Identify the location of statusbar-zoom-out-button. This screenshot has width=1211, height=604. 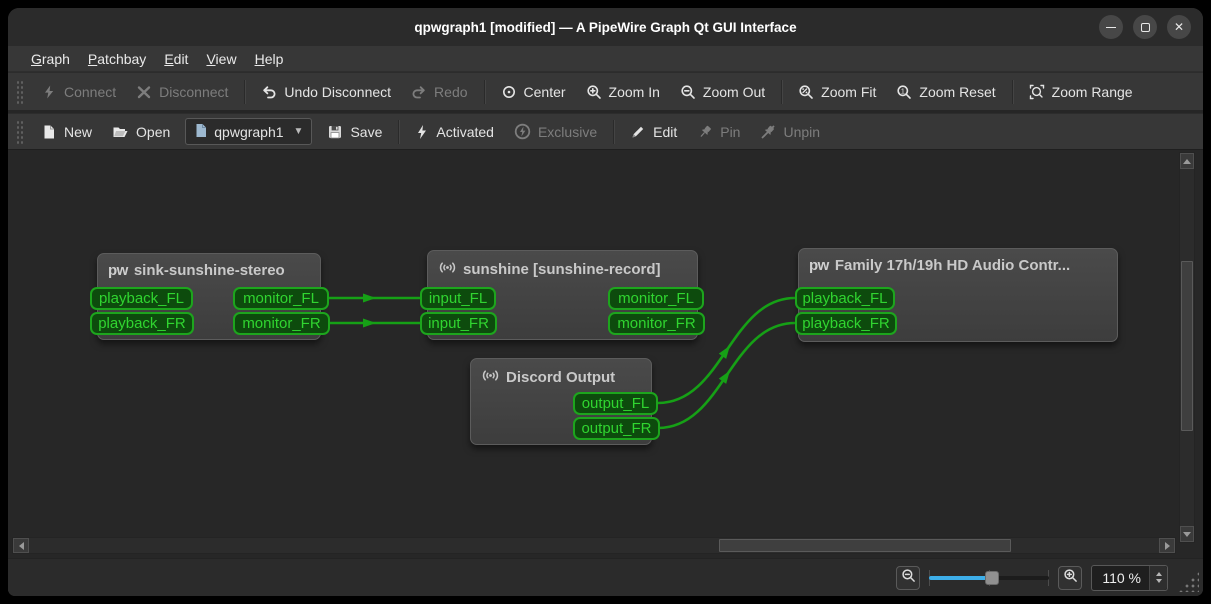
(908, 577).